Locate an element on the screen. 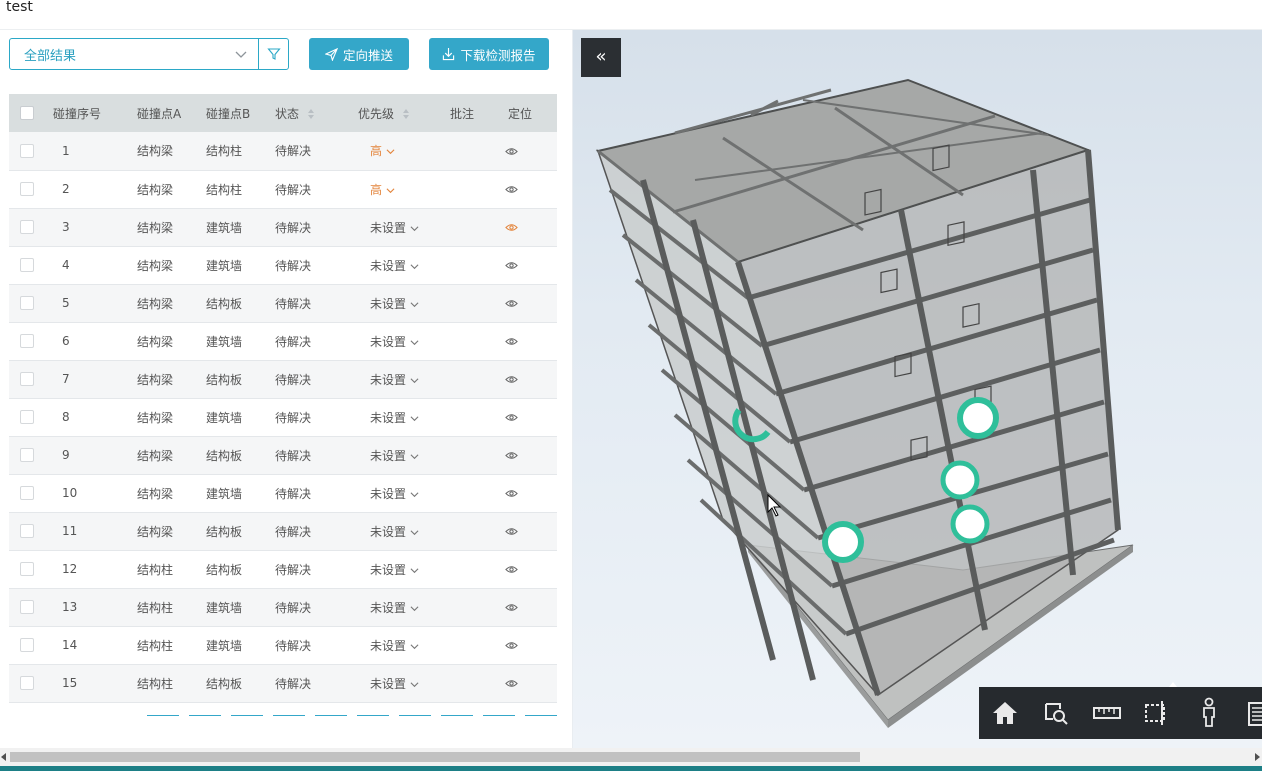  header-priority: 优先级 is located at coordinates (399, 113).